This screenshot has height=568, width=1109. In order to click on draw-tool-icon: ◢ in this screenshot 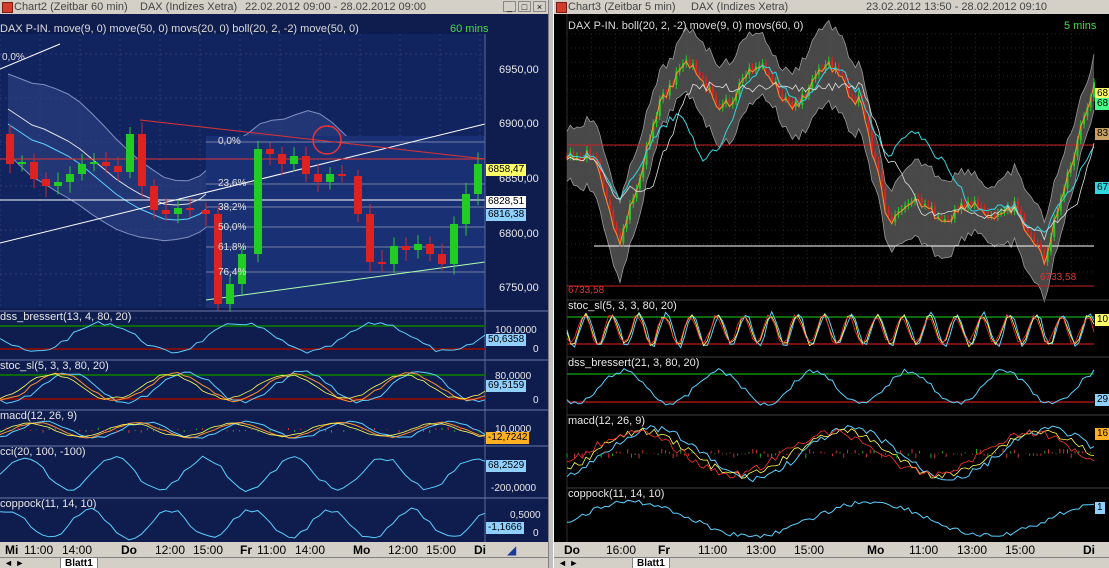, I will do `click(511, 550)`.